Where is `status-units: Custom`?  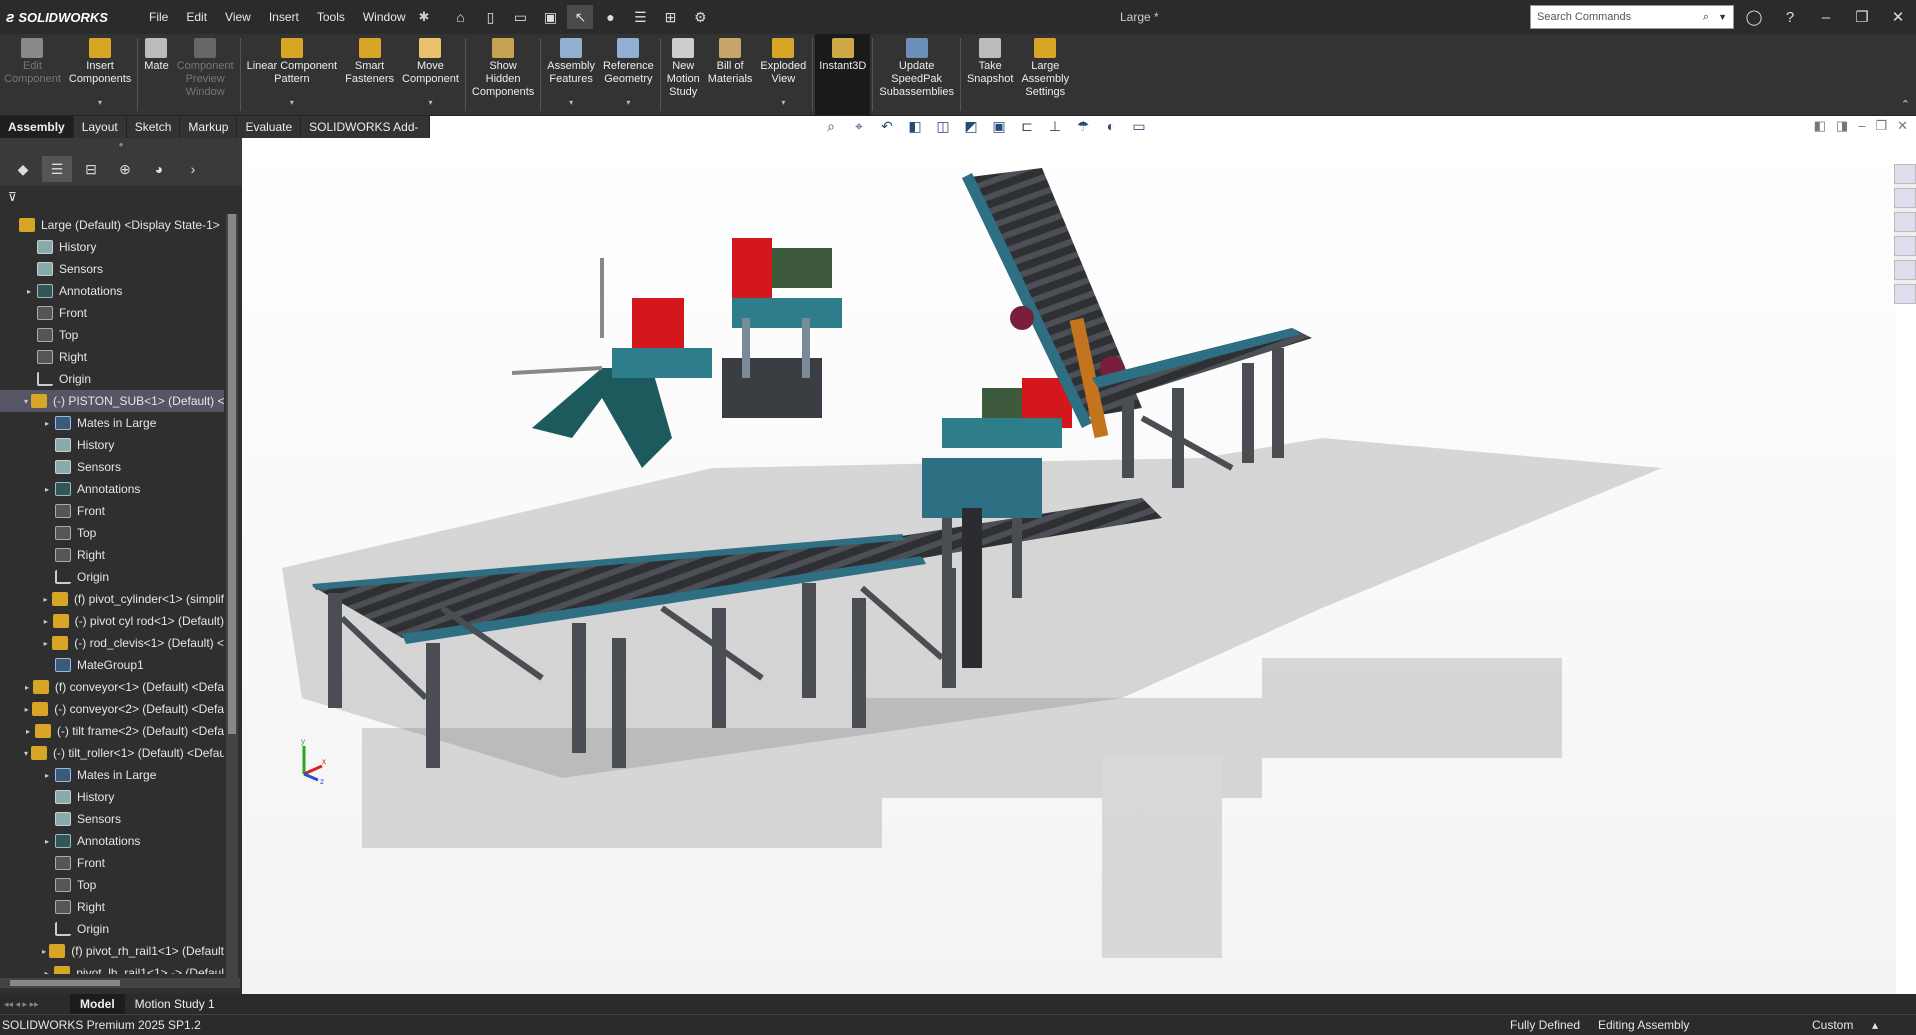 status-units: Custom is located at coordinates (1842, 1025).